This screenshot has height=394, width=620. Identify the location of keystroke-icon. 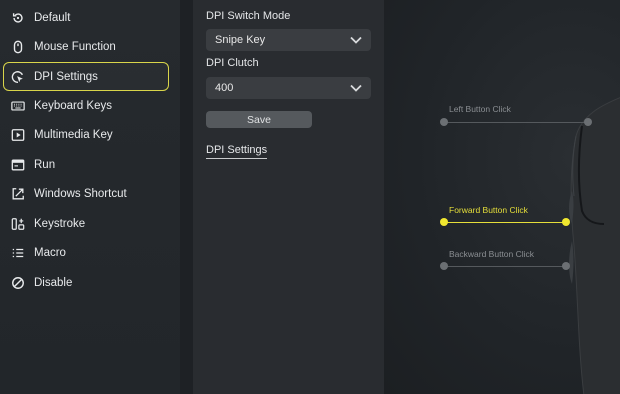
(18, 224).